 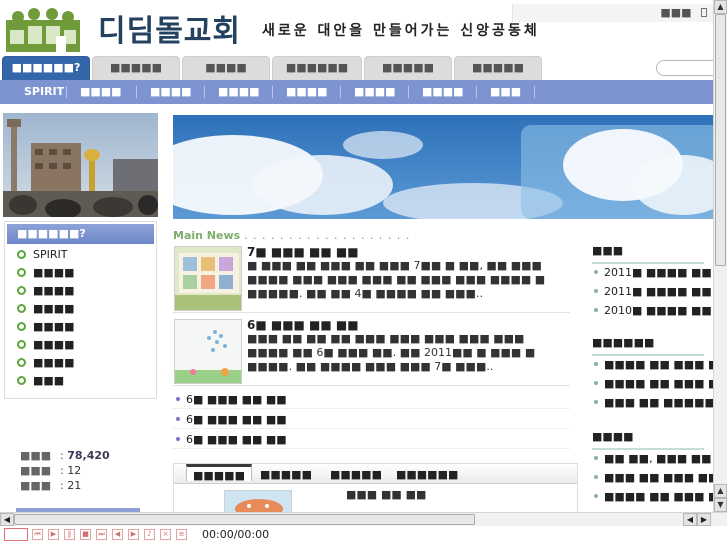 I want to click on right-section-title: ■■■■, so click(x=648, y=439).